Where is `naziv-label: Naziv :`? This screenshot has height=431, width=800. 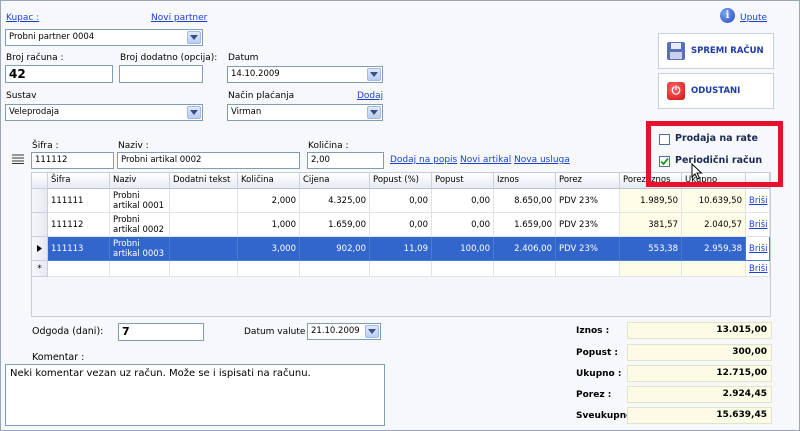
naziv-label: Naziv : is located at coordinates (133, 146).